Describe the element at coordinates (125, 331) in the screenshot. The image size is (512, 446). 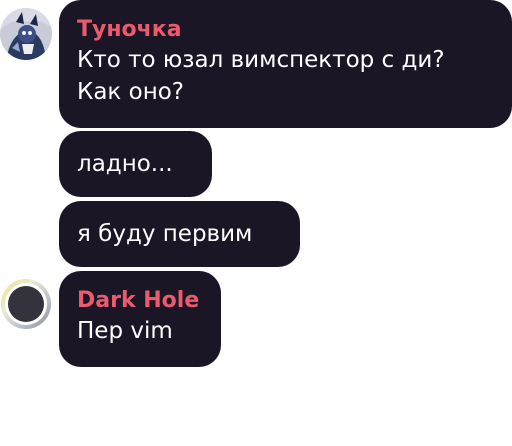
I see `message-text: Пер vim` at that location.